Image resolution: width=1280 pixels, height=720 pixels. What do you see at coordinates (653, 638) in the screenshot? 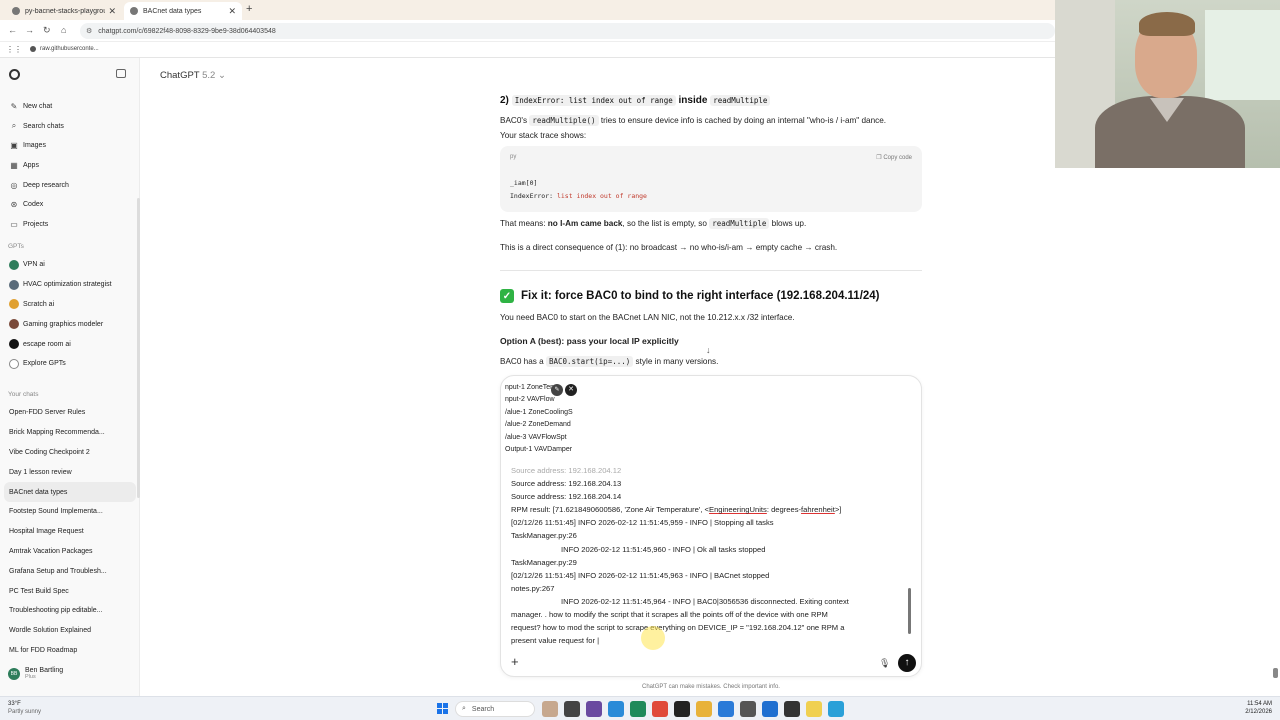
I see `mouse-cursor-highlight` at bounding box center [653, 638].